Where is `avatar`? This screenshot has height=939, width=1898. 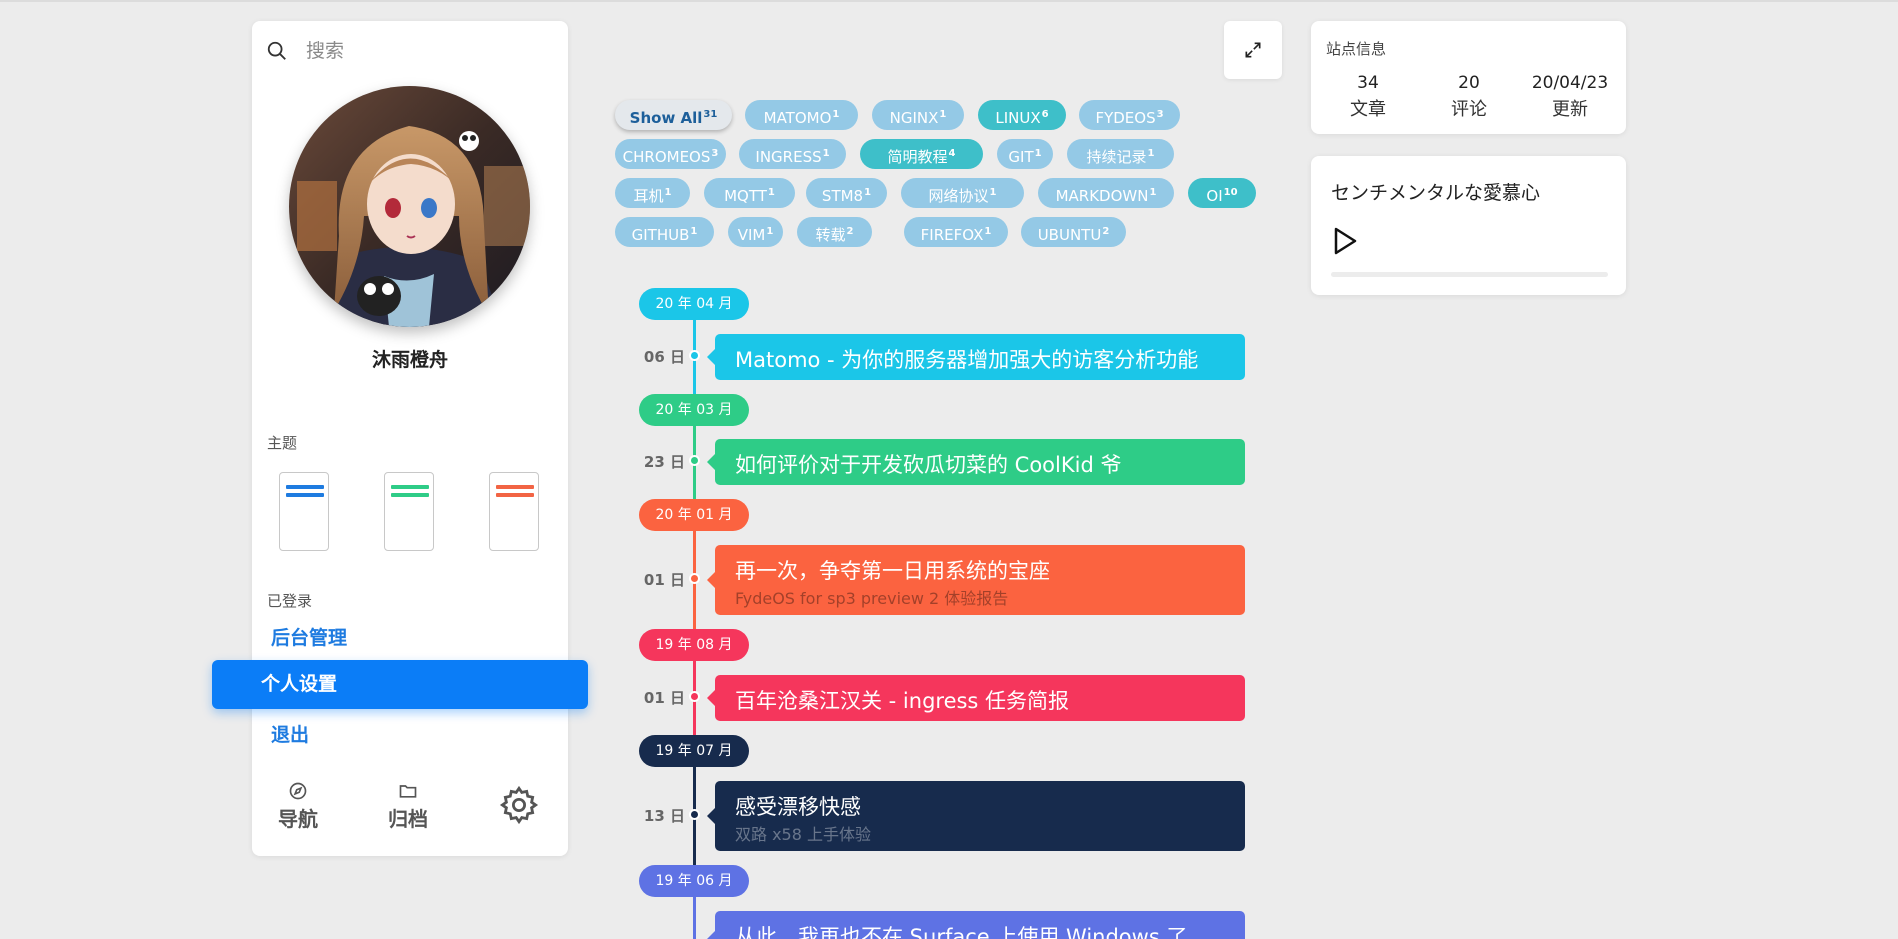
avatar is located at coordinates (409, 206).